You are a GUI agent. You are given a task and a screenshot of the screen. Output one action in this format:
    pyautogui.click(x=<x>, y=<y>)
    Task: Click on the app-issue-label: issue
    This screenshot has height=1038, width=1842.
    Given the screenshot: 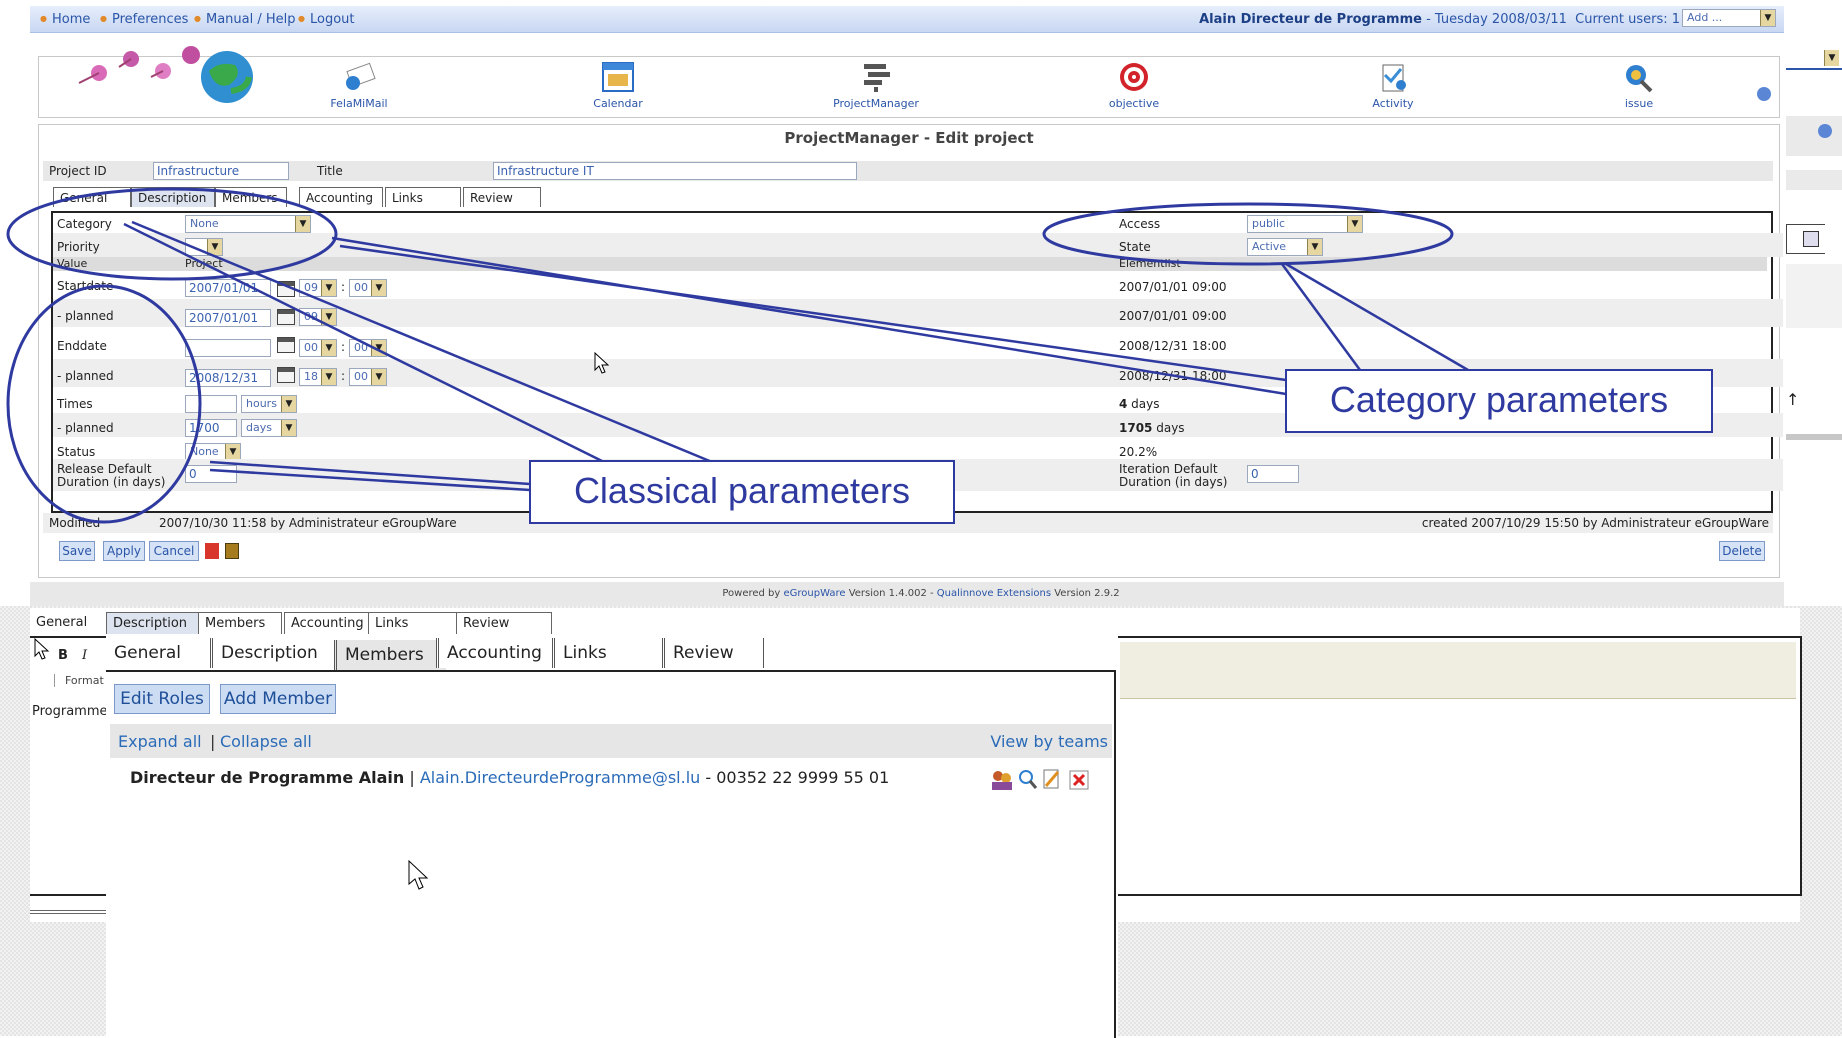 What is the action you would take?
    pyautogui.click(x=1639, y=103)
    